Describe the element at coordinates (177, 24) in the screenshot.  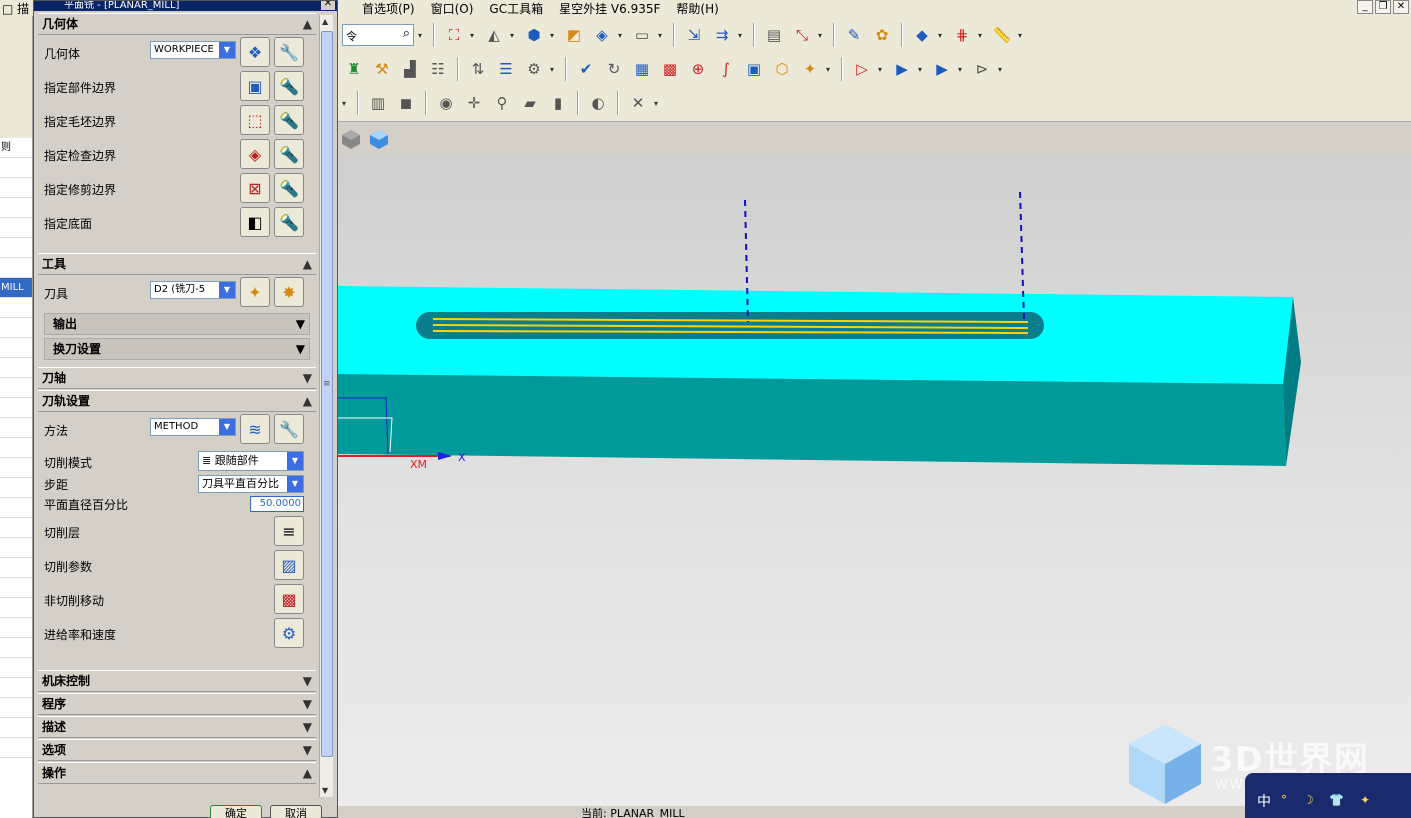
I see `section-geometry: 几何体 ▲` at that location.